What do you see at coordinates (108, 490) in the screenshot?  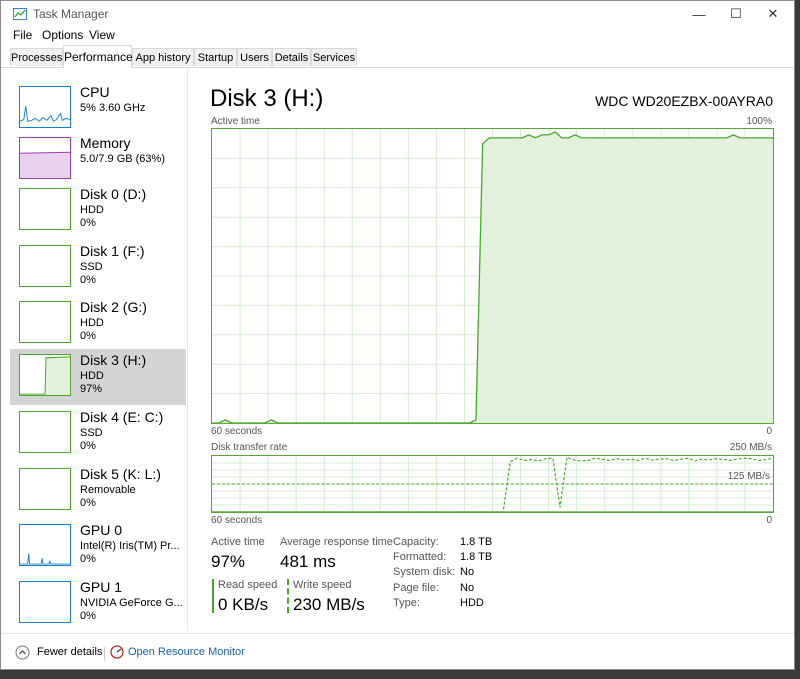 I see `sidebar-item-type: Removable` at bounding box center [108, 490].